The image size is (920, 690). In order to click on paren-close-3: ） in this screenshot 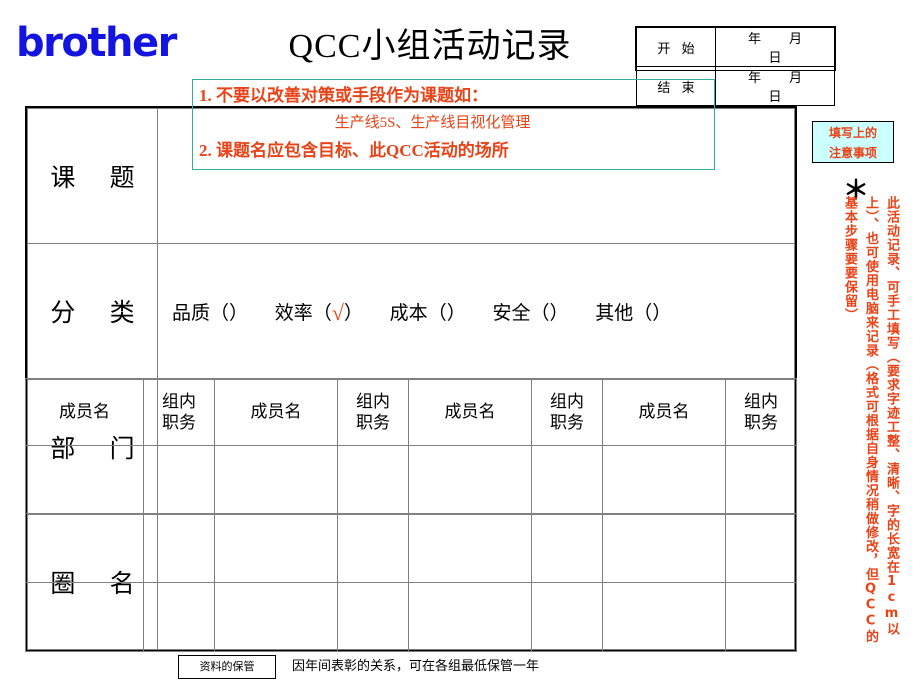, I will do `click(559, 313)`.